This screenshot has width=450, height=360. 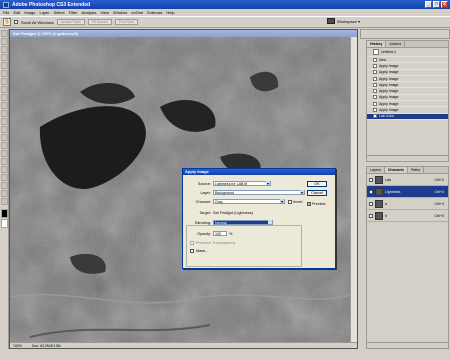 I want to click on pen-tool-icon, so click(x=4, y=145).